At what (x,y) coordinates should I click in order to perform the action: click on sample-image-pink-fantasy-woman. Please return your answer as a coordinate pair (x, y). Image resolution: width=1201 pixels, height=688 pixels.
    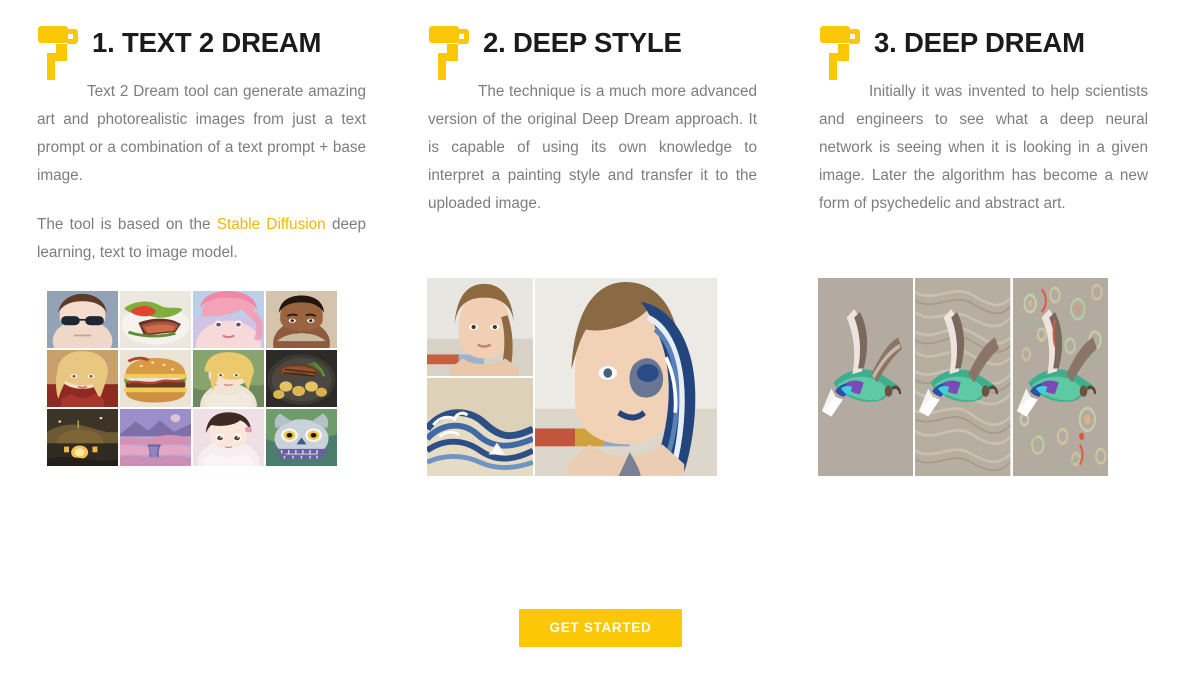
    Looking at the image, I should click on (228, 319).